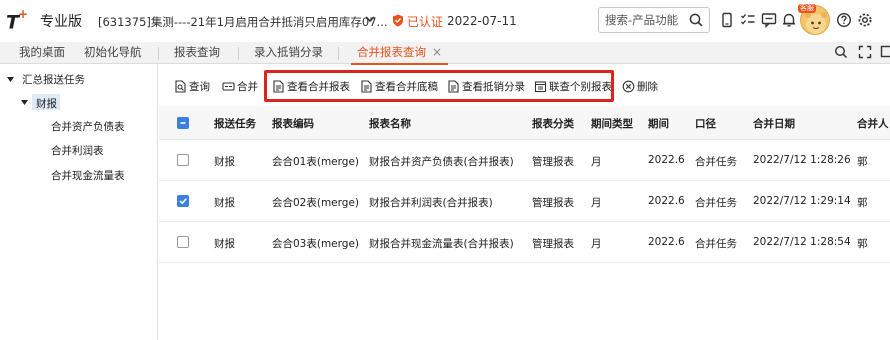 The height and width of the screenshot is (340, 890). I want to click on feature-search, so click(654, 20).